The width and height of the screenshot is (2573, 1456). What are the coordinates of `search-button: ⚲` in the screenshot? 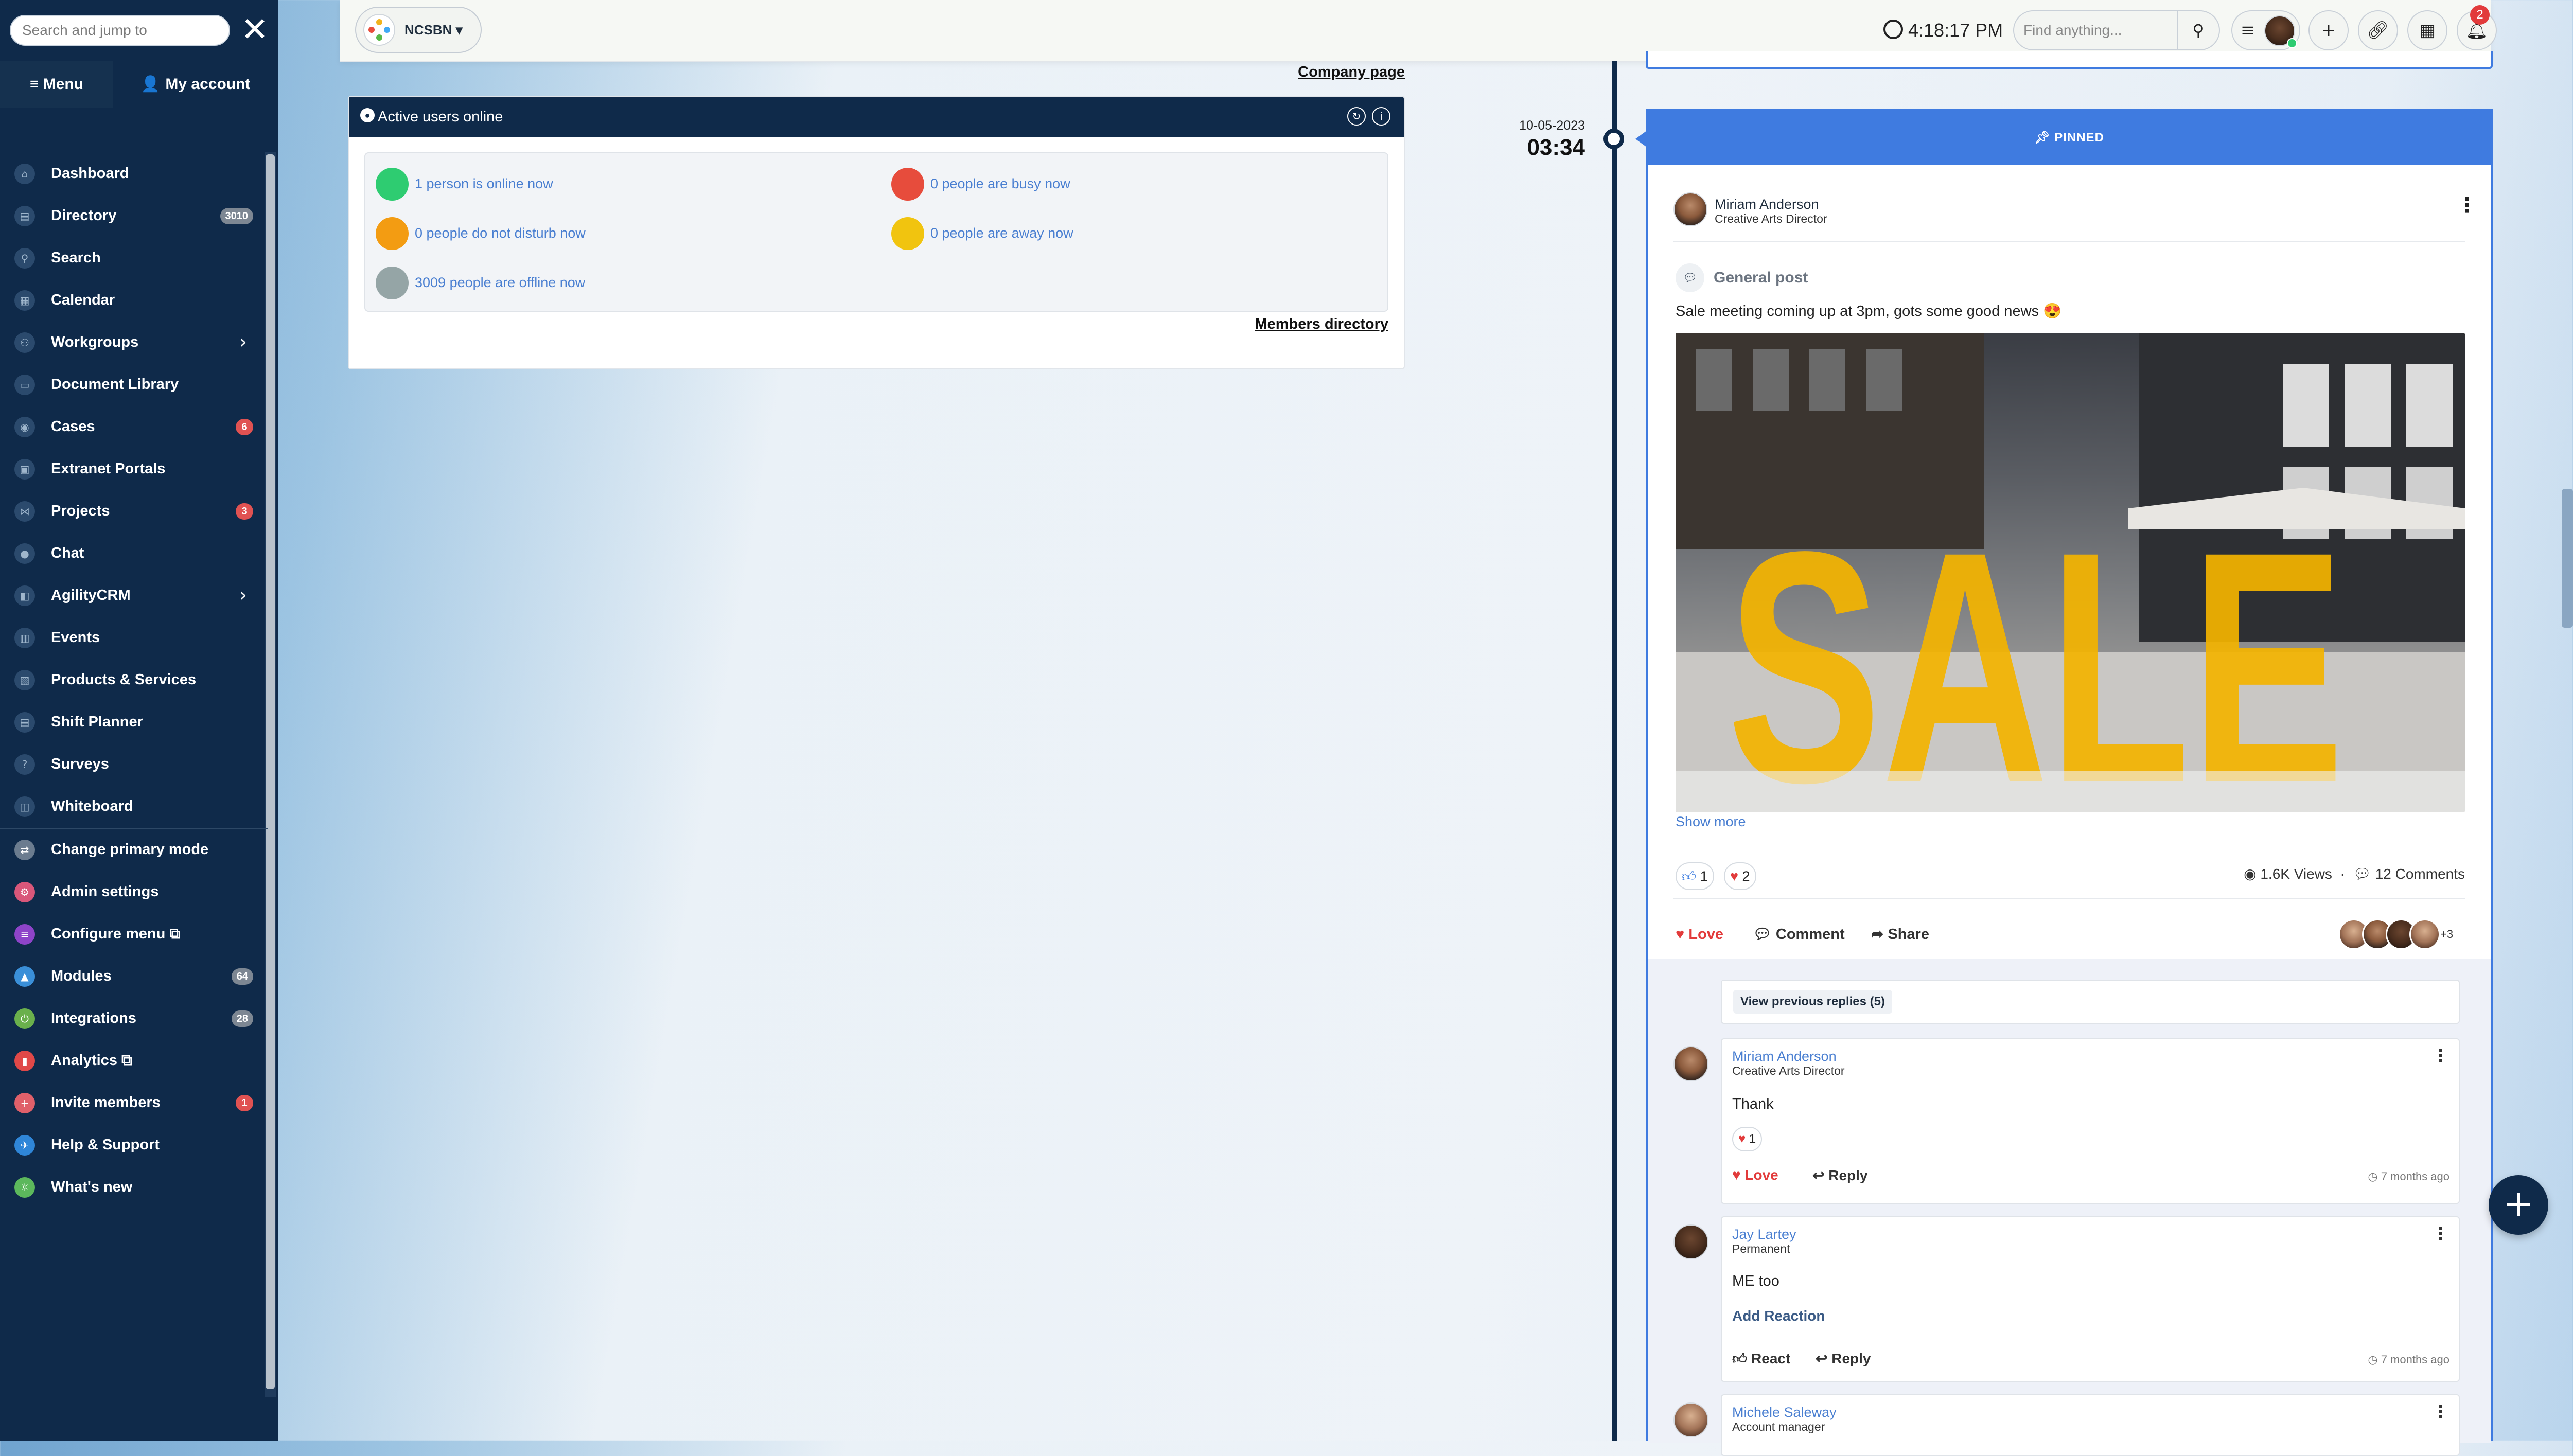 It's located at (2199, 30).